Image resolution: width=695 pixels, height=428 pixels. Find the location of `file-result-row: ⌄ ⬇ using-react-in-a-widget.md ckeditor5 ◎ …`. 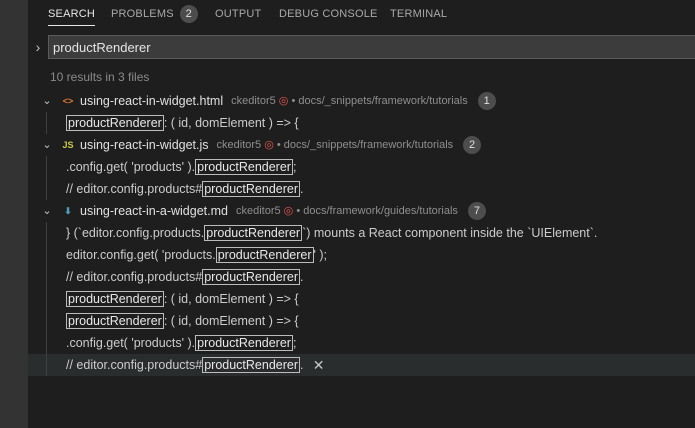

file-result-row: ⌄ ⬇ using-react-in-a-widget.md ckeditor5 ◎ … is located at coordinates (361, 211).